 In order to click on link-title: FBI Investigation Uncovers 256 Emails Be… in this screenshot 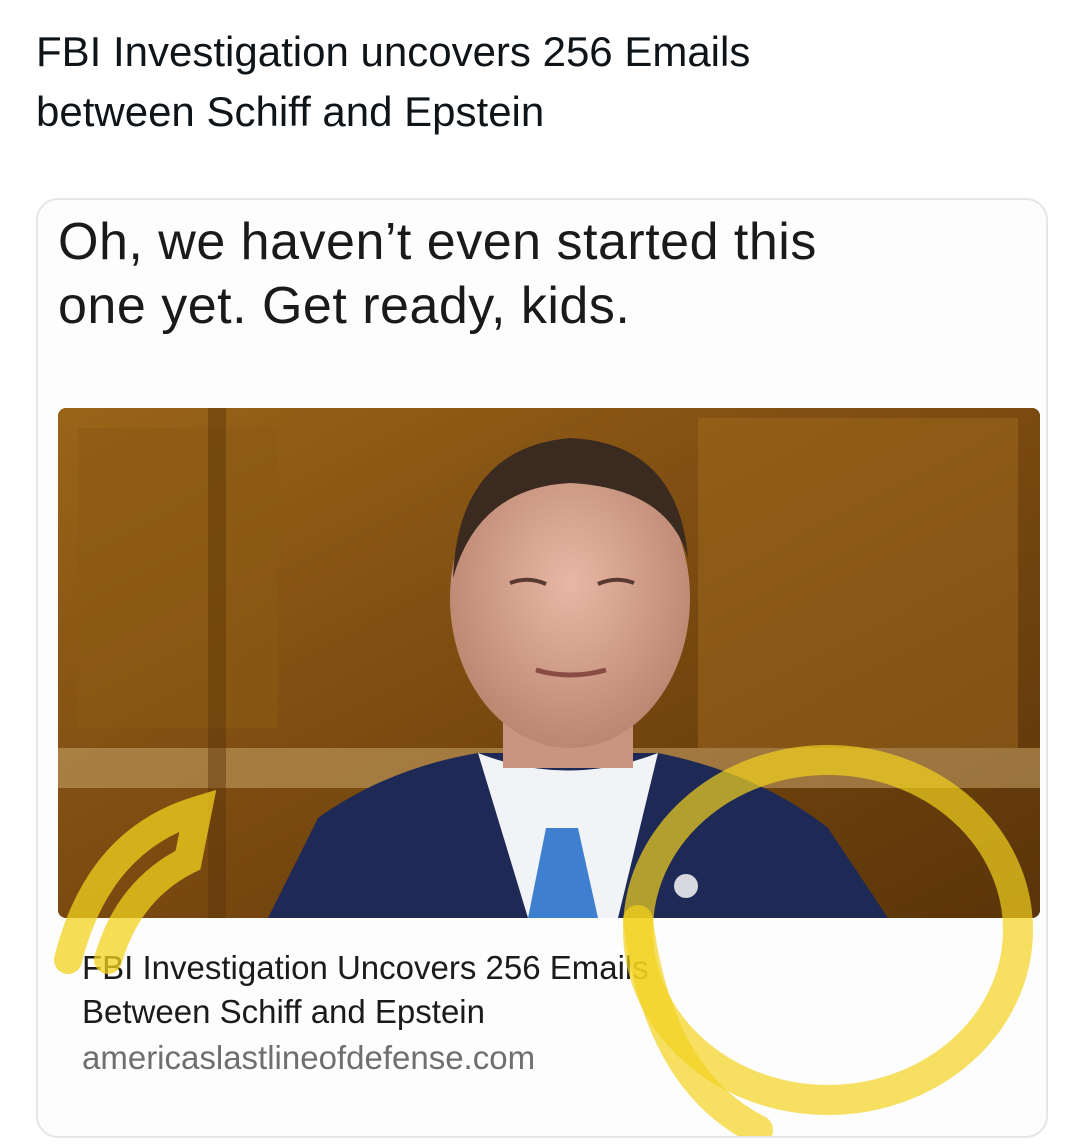, I will do `click(532, 990)`.